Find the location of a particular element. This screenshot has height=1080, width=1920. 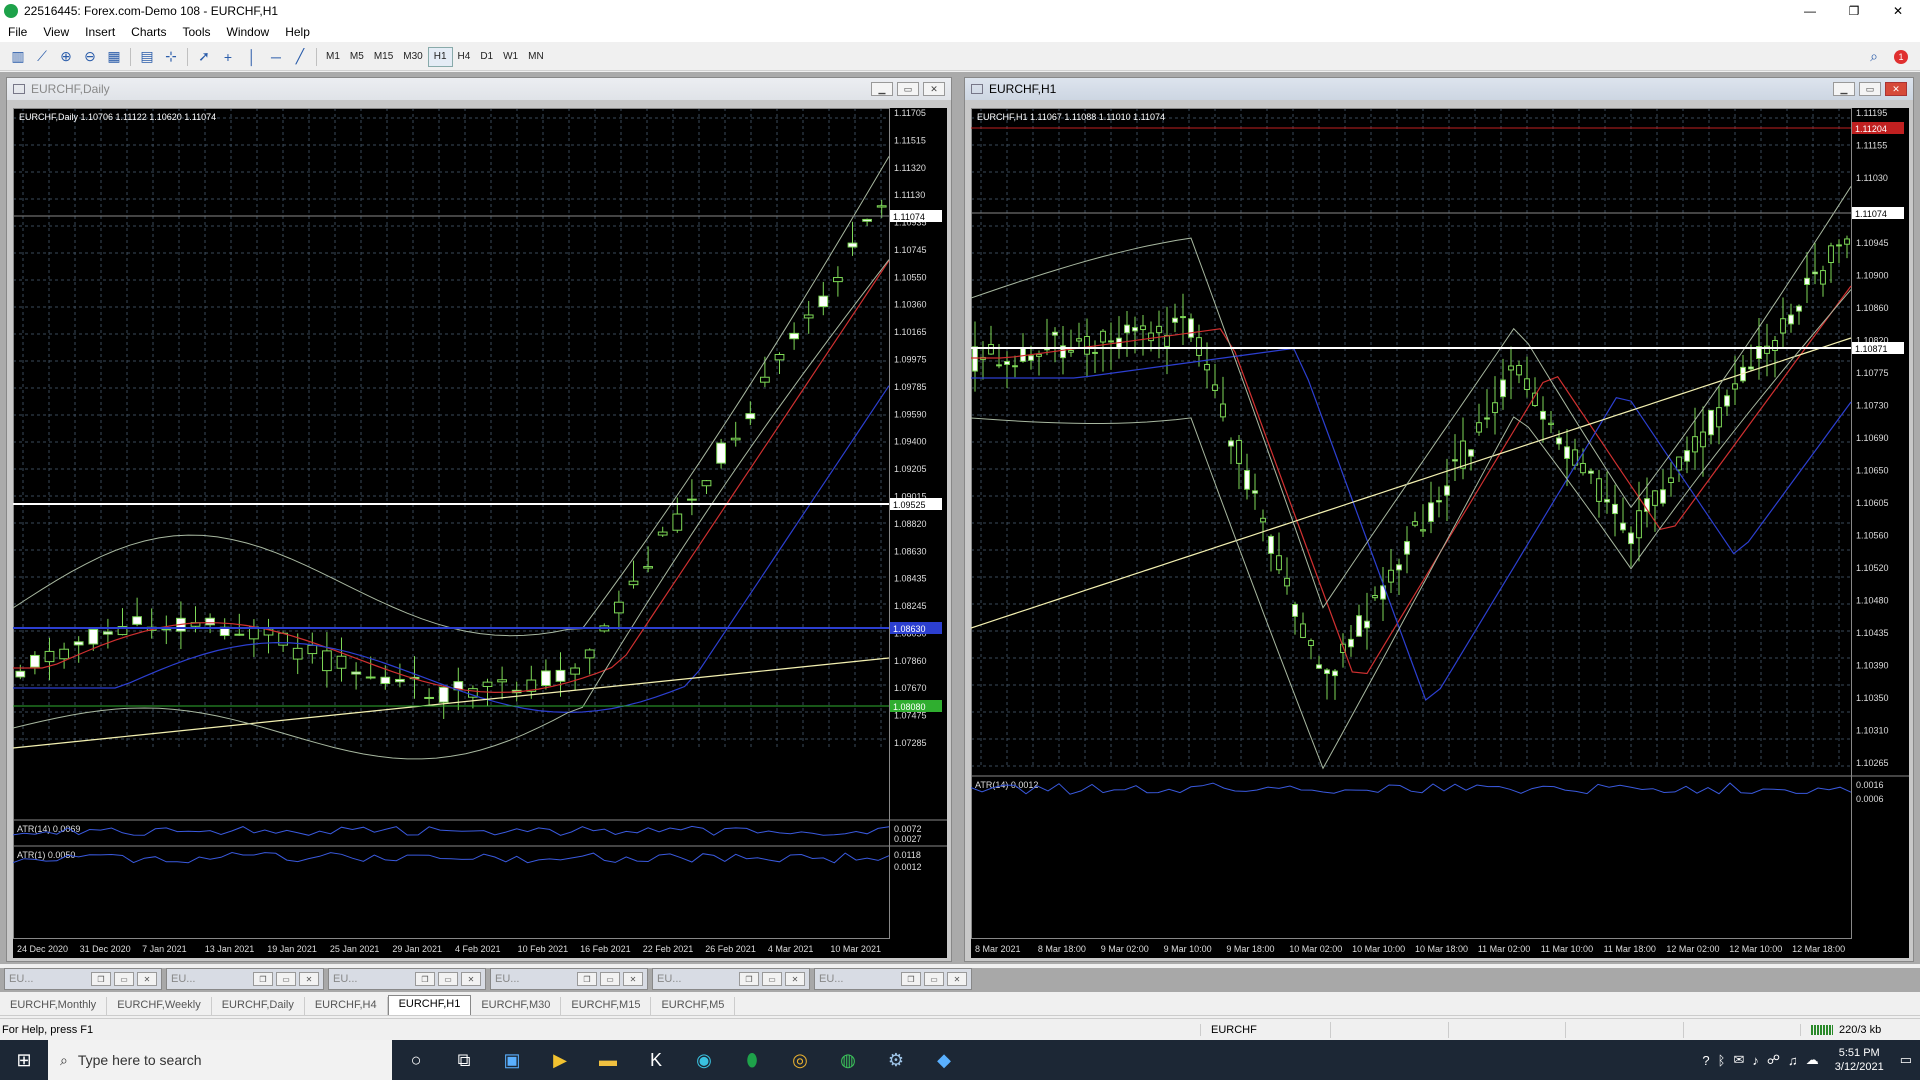

taskbar-clock: 5:51 PM 3/12/2021 is located at coordinates (1859, 1060).